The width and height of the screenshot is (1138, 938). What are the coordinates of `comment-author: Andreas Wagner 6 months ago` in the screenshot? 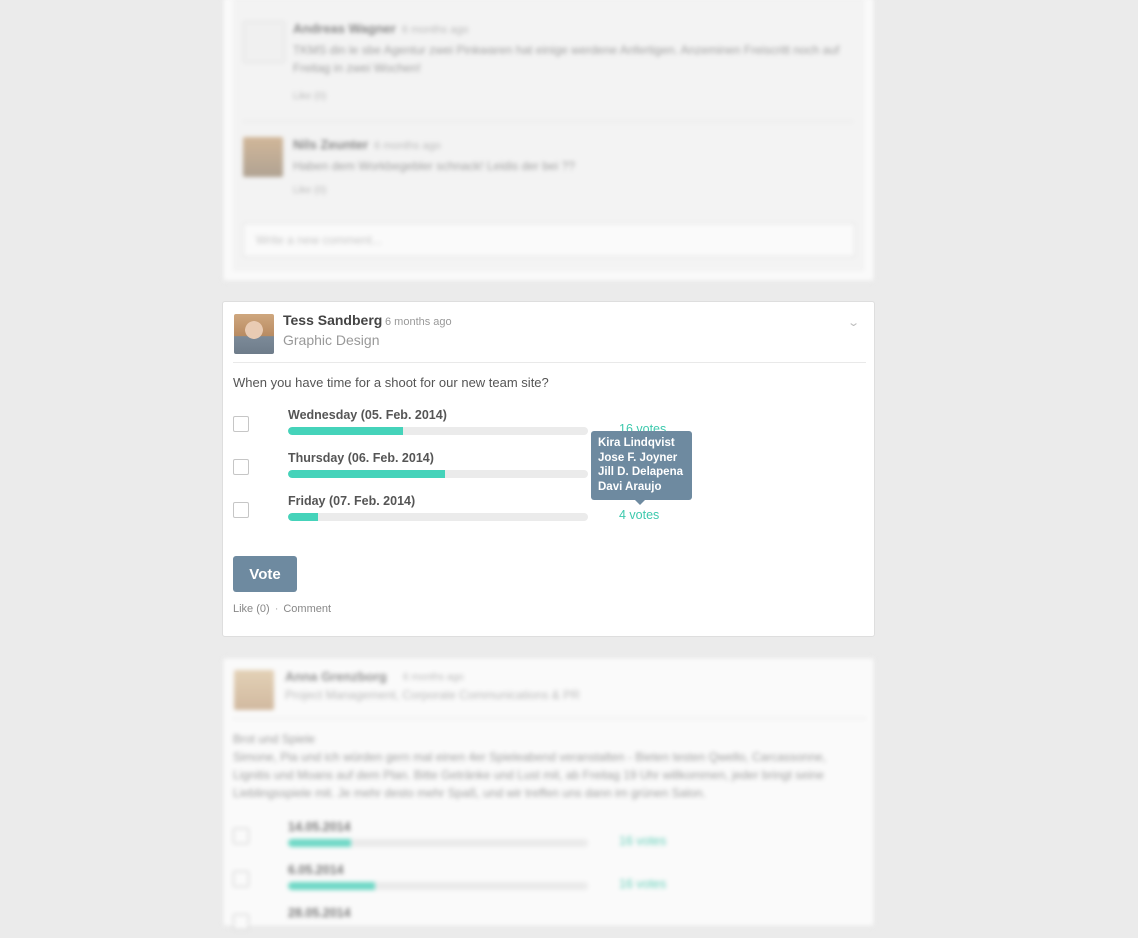 It's located at (380, 28).